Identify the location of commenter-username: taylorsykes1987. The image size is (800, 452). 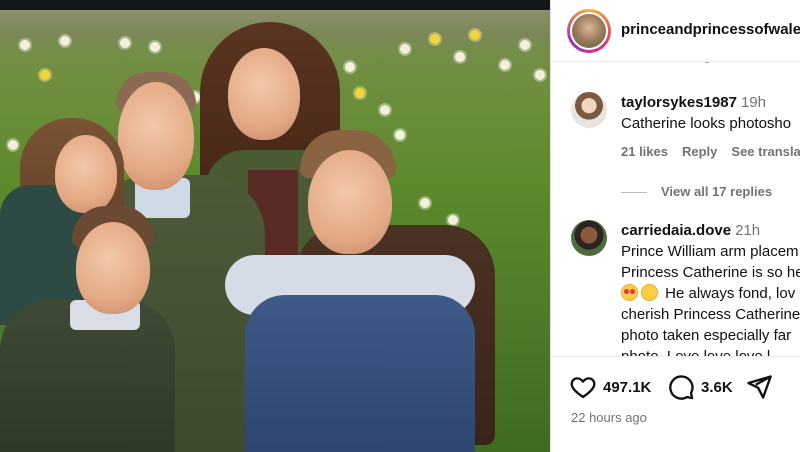
(679, 102).